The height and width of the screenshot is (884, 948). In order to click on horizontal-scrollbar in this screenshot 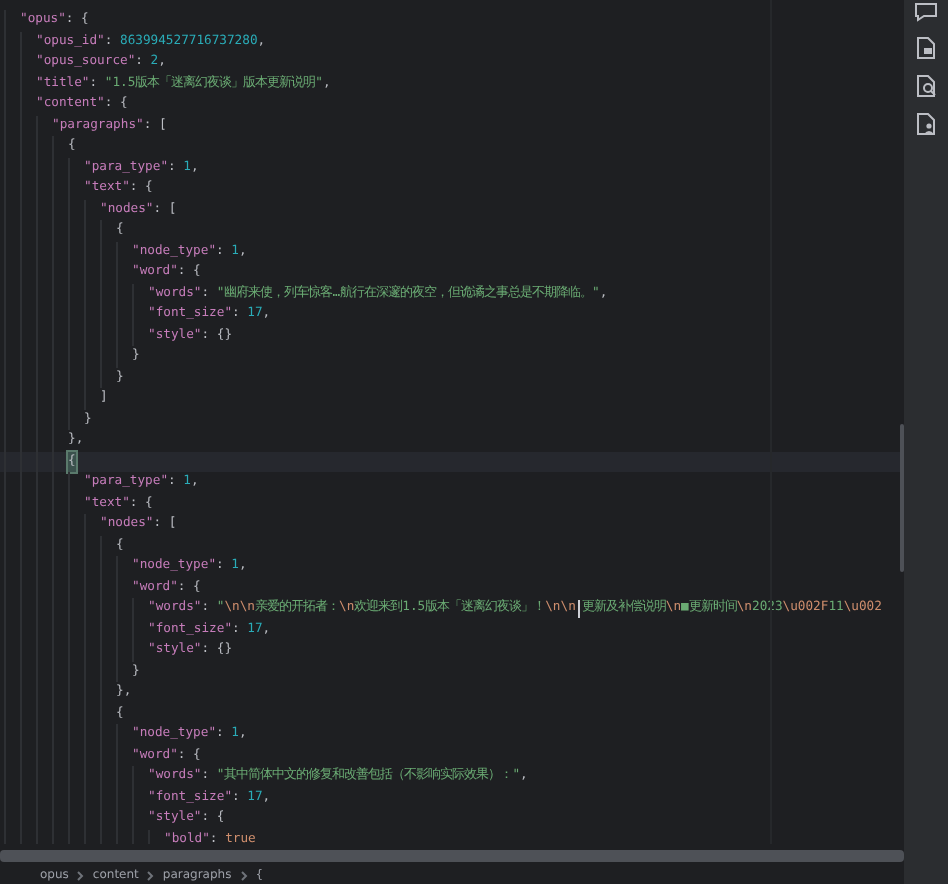, I will do `click(452, 856)`.